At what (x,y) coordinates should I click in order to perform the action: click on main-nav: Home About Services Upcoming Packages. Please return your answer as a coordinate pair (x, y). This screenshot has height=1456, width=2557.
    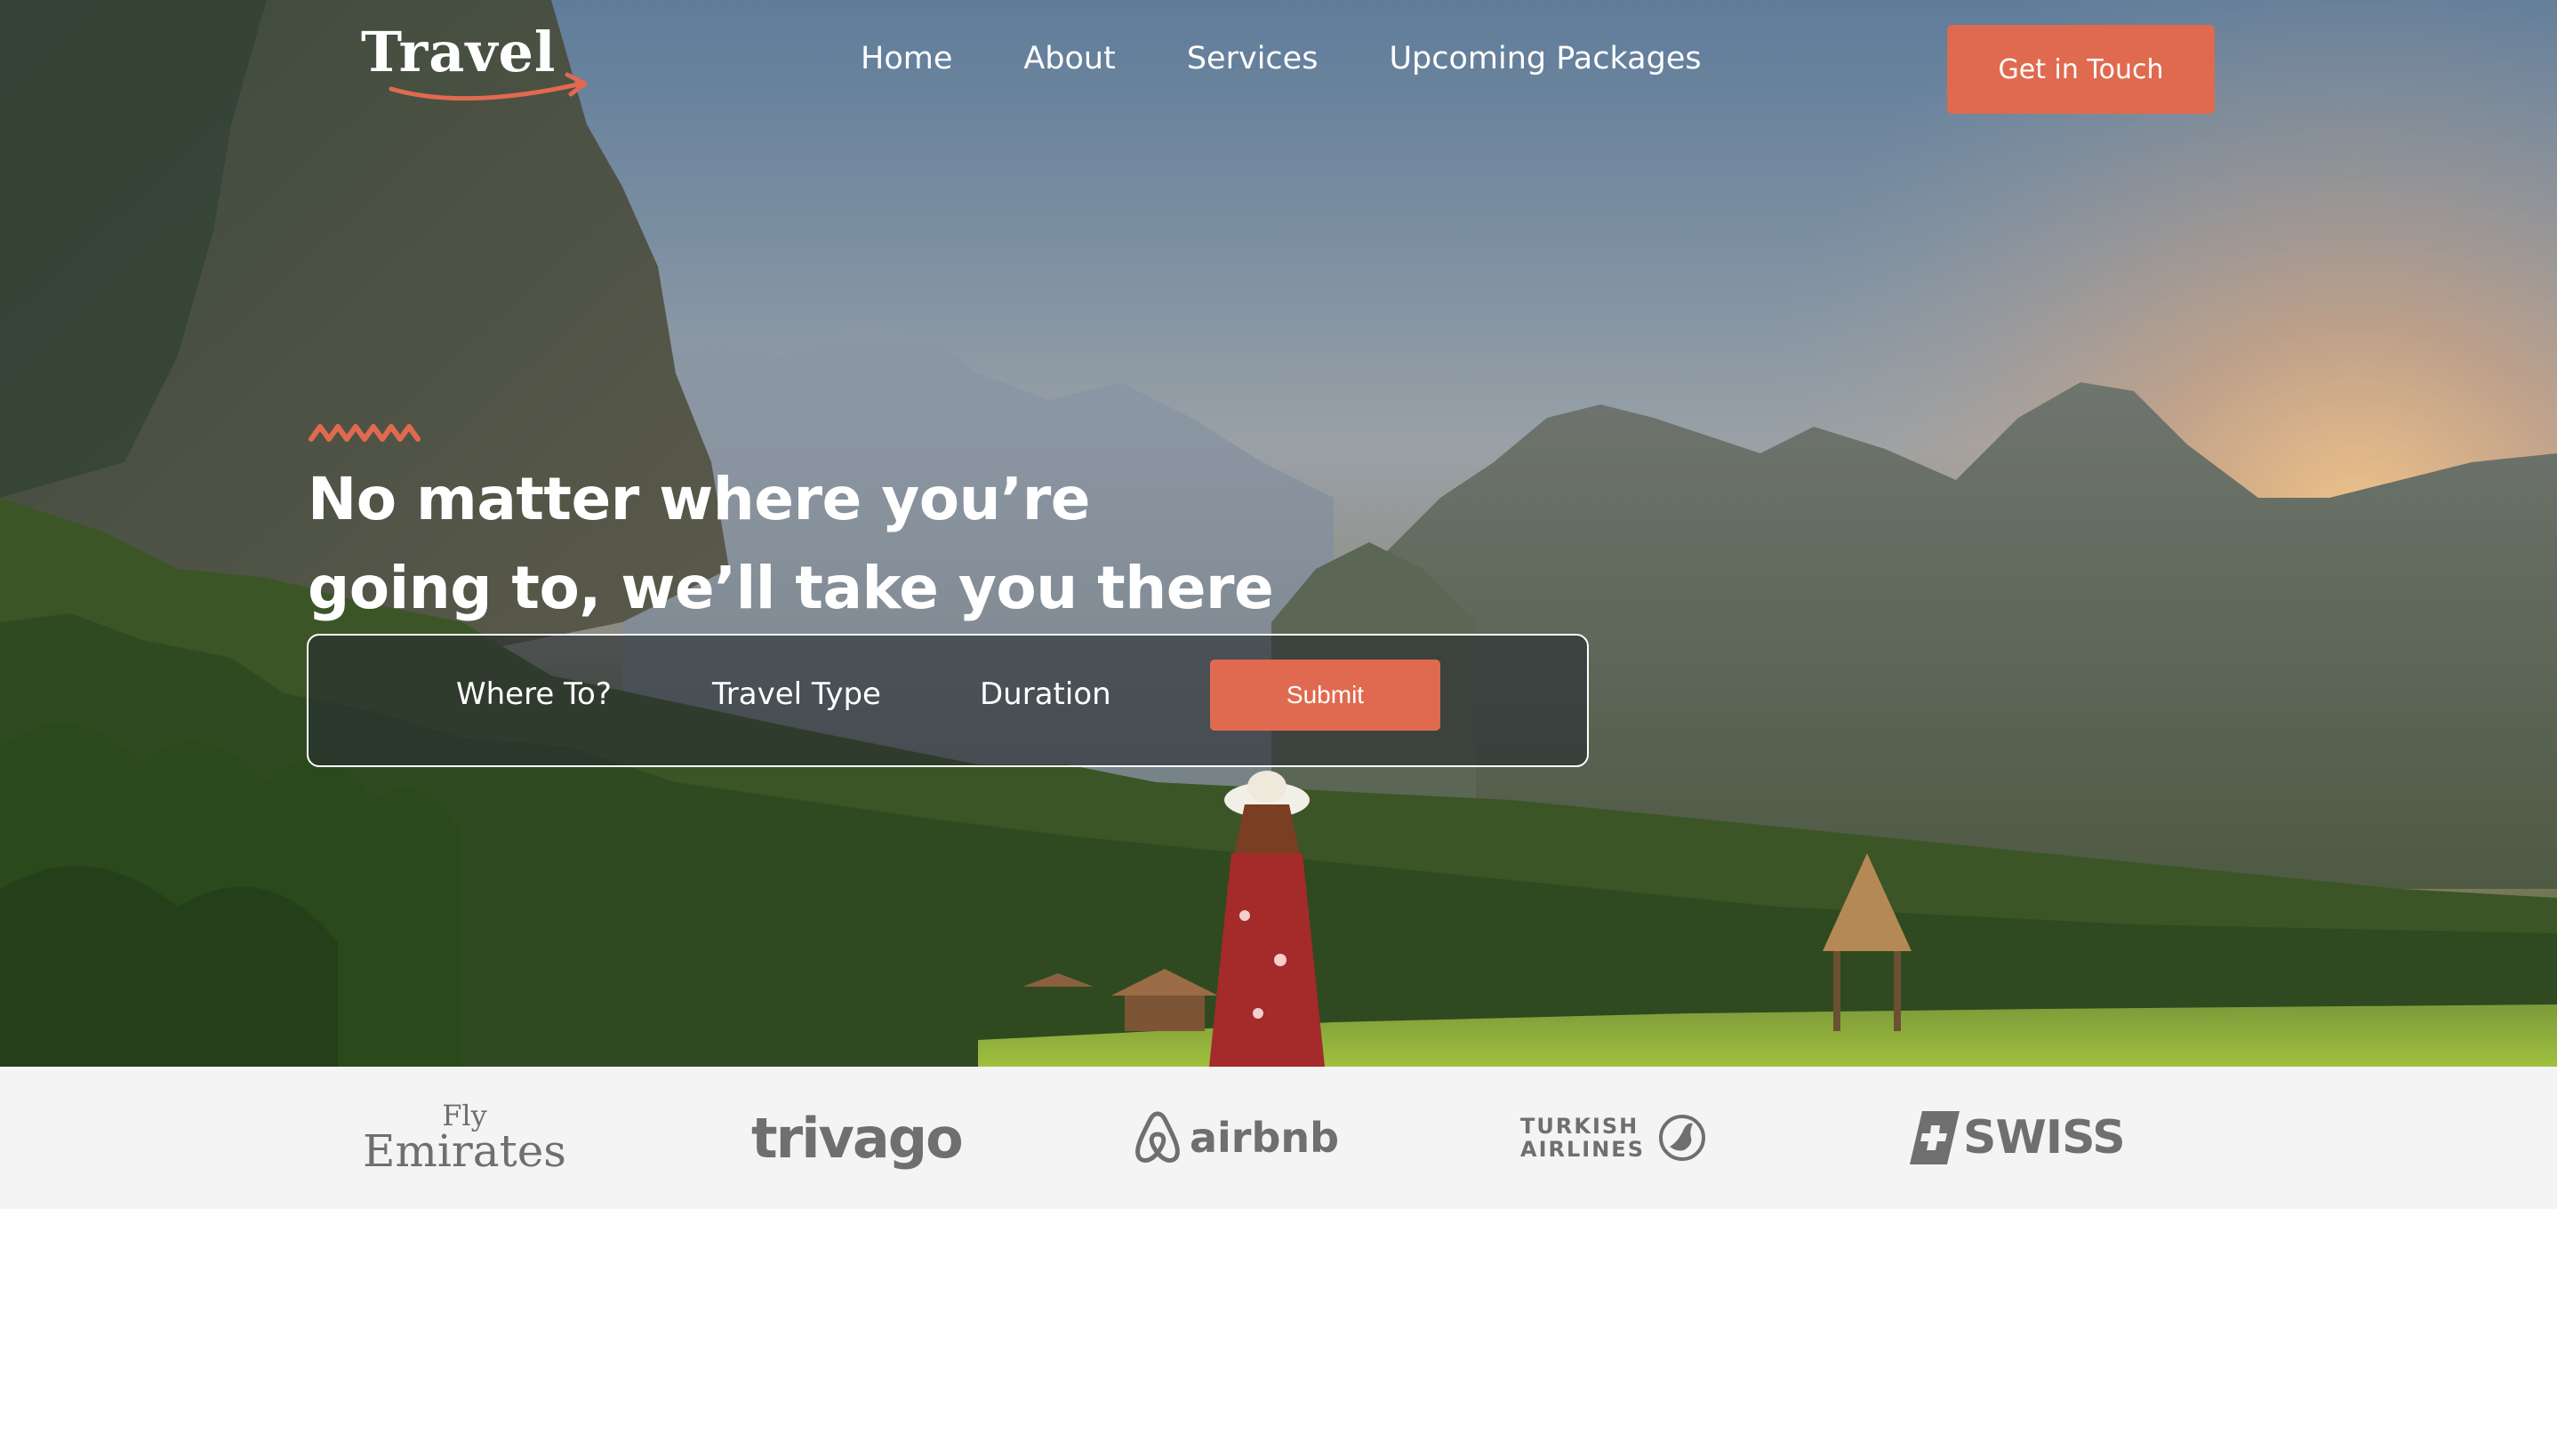
    Looking at the image, I should click on (1281, 58).